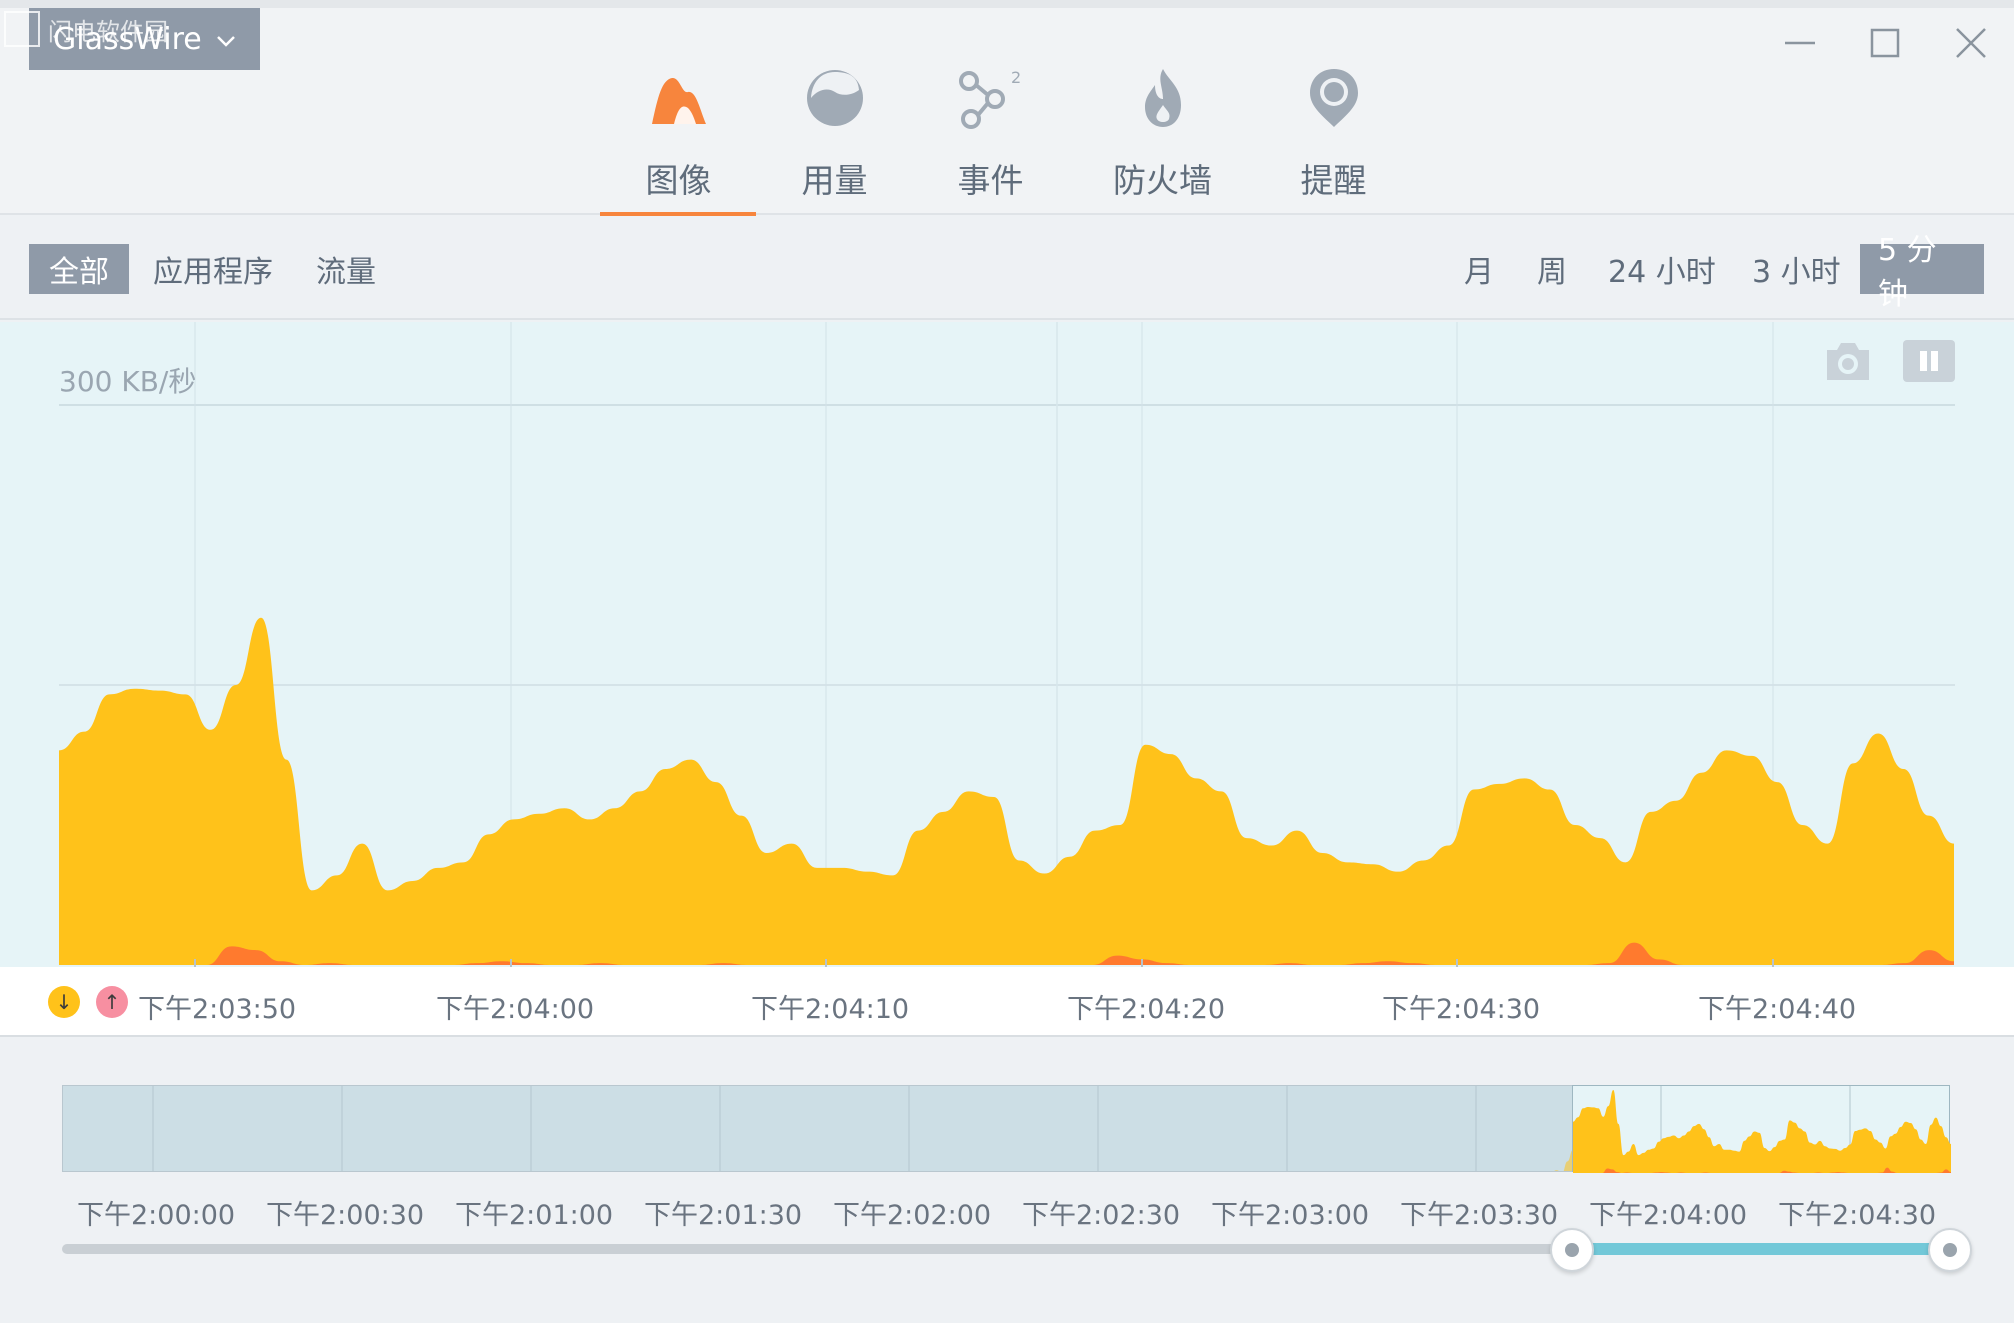 The image size is (2014, 1323). Describe the element at coordinates (1885, 43) in the screenshot. I see `maximize-icon` at that location.